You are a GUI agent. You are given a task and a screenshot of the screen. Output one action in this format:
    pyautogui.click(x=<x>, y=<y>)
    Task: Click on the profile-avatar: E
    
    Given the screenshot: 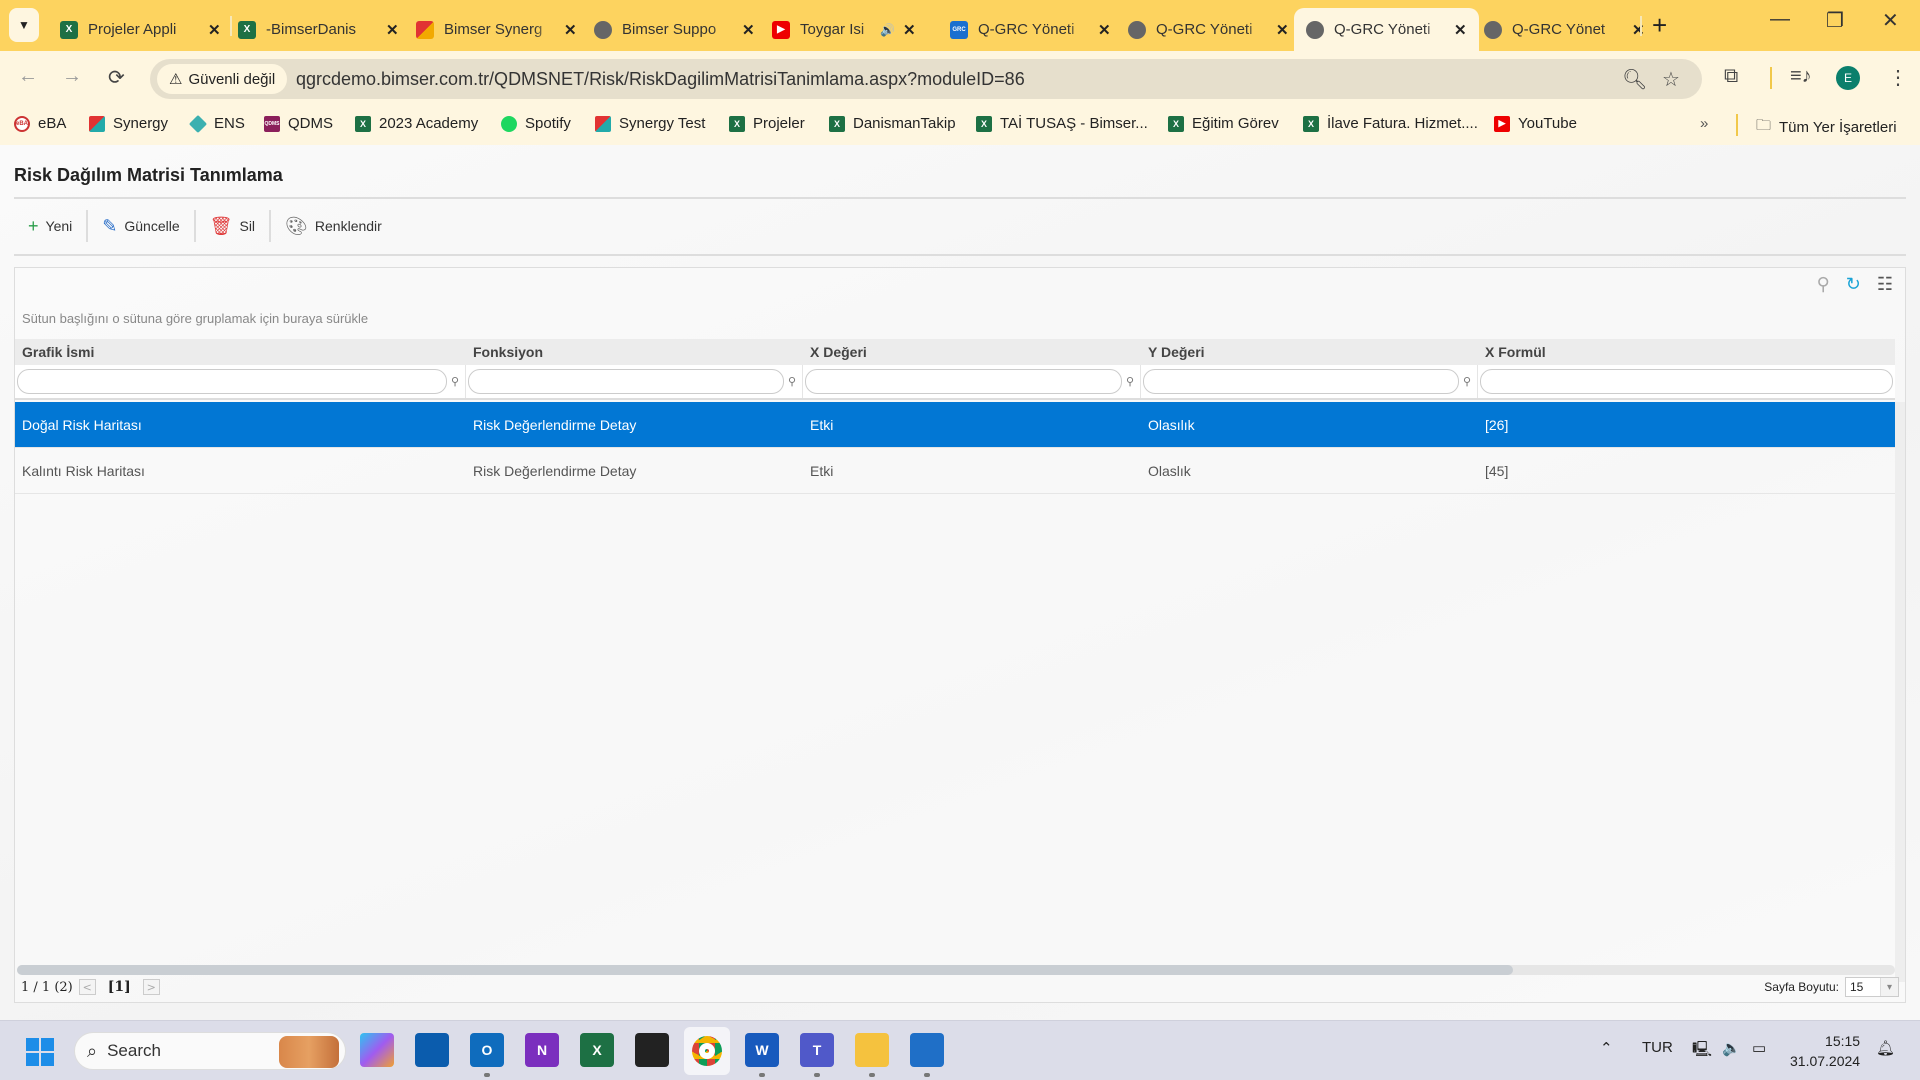 What is the action you would take?
    pyautogui.click(x=1848, y=78)
    